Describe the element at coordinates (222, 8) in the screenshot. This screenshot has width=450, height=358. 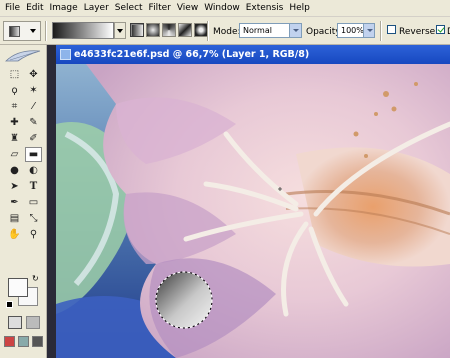
I see `menu-window: Window` at that location.